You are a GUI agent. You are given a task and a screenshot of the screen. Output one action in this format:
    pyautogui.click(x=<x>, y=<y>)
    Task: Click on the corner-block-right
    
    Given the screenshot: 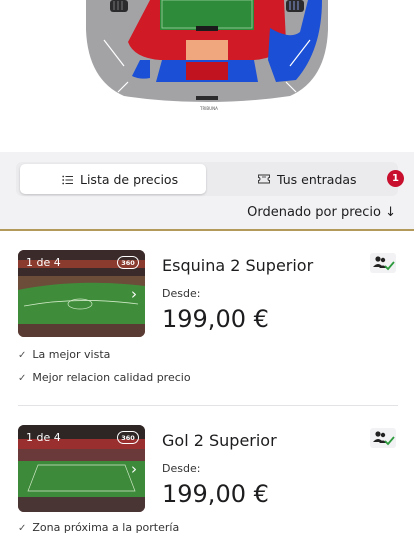 What is the action you would take?
    pyautogui.click(x=295, y=6)
    